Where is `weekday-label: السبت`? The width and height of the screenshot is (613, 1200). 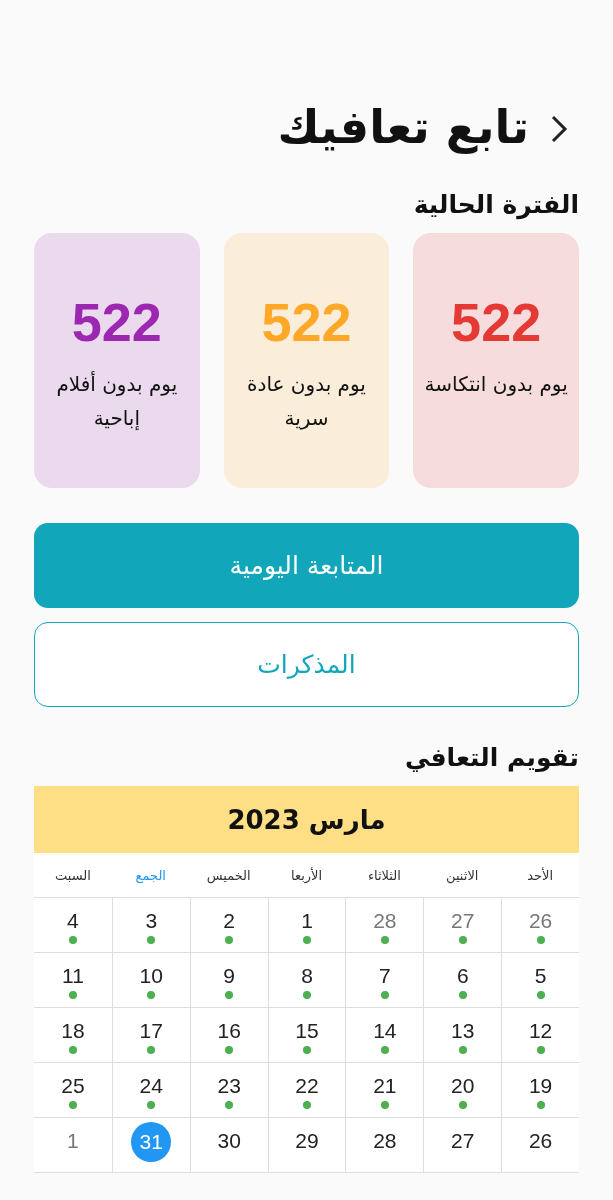
weekday-label: السبت is located at coordinates (73, 875).